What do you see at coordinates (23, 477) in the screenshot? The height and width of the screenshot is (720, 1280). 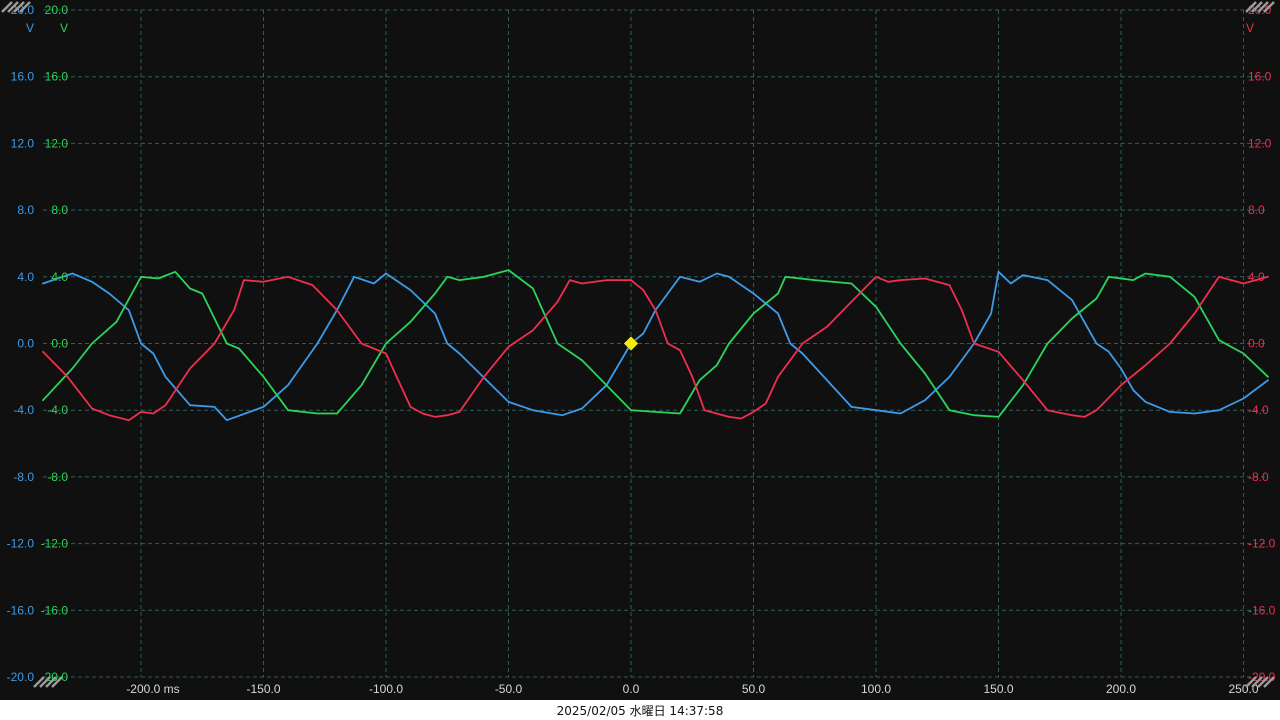 I see `y-tick-label-blue: -8.0` at bounding box center [23, 477].